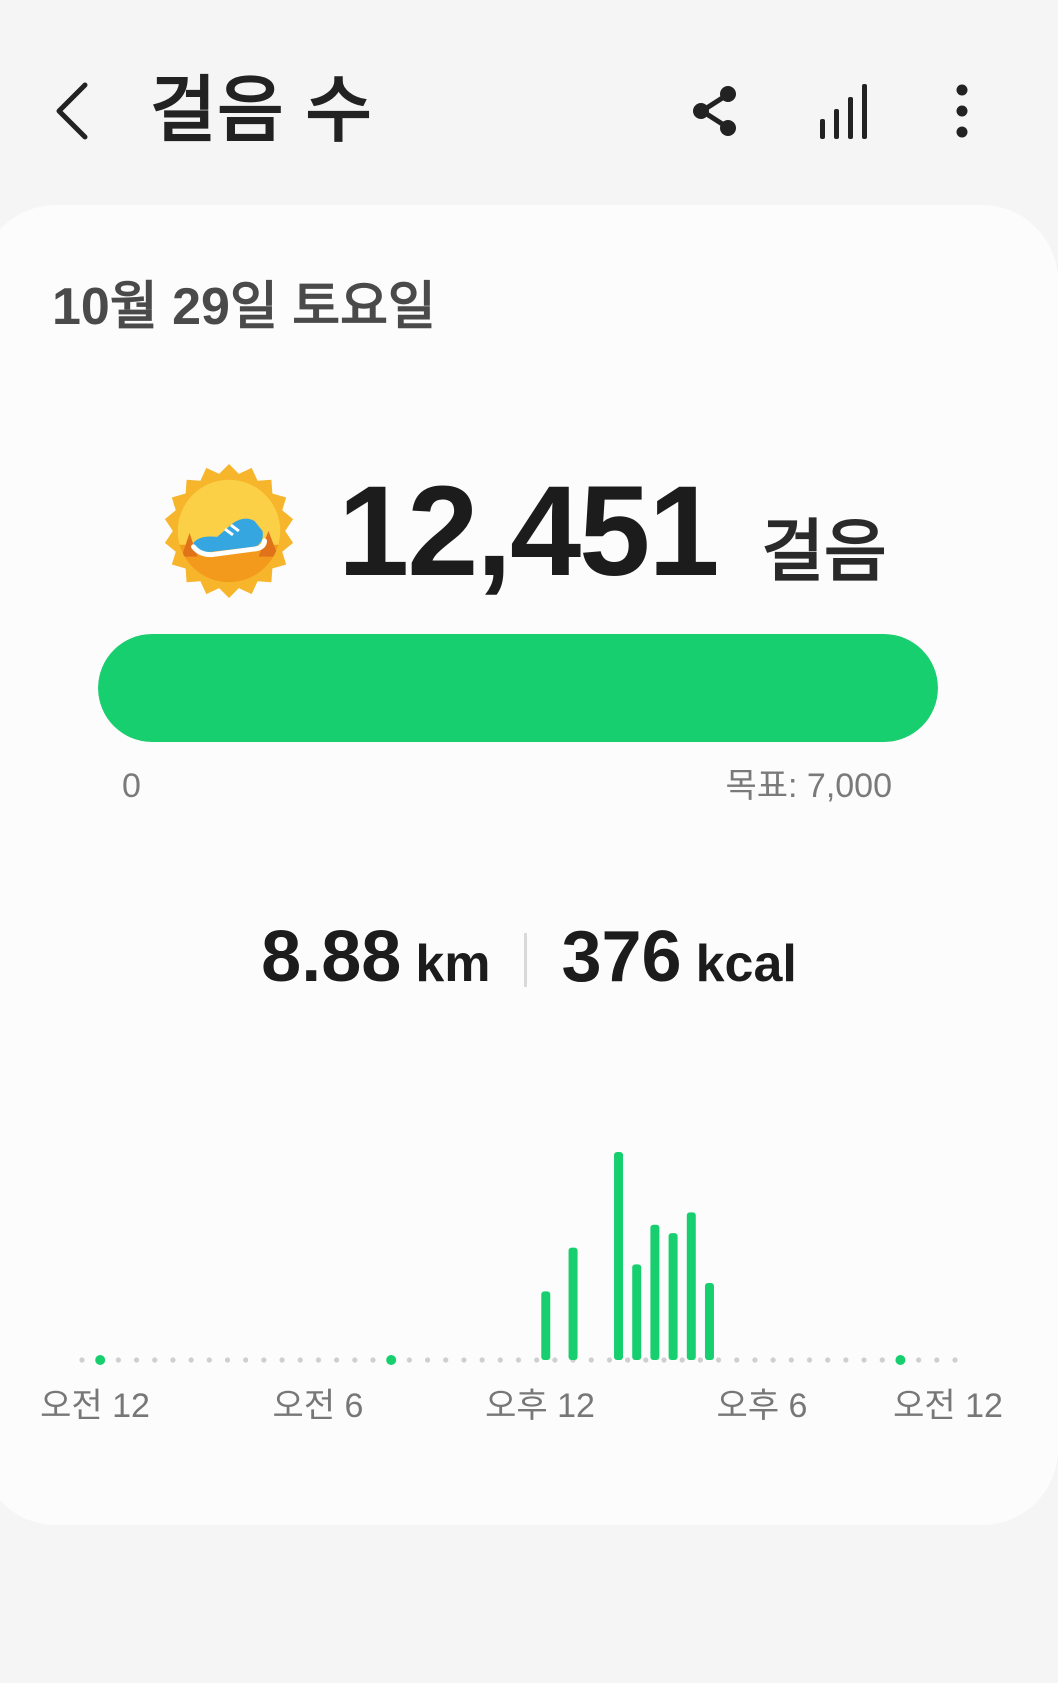  I want to click on steps-progress-bar, so click(518, 688).